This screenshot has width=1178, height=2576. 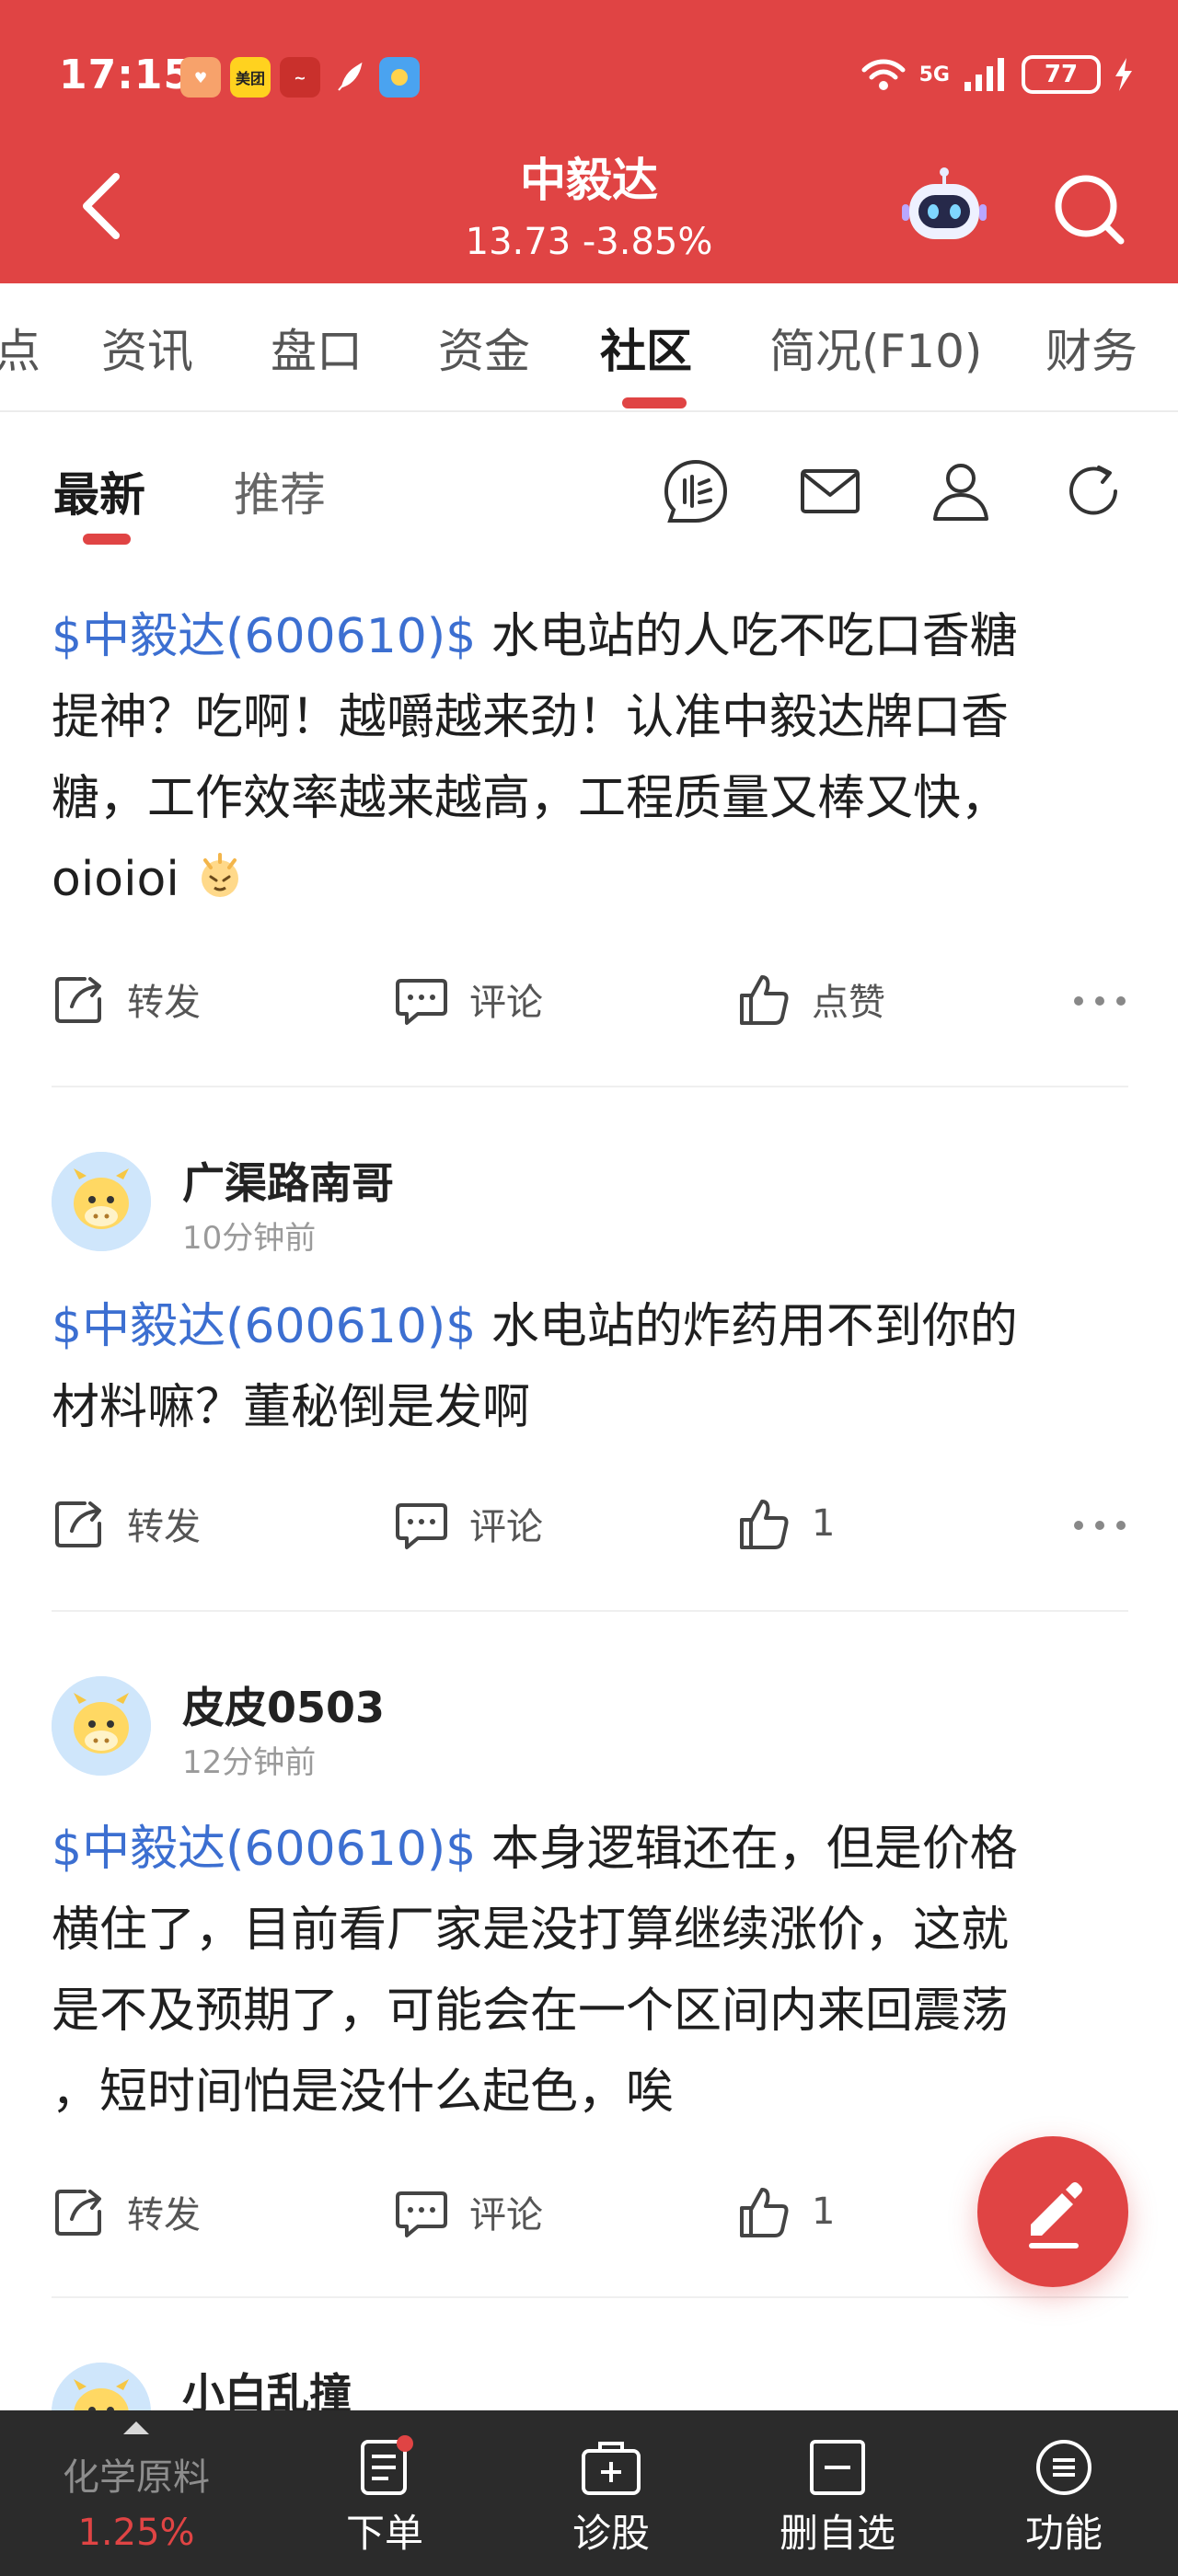 What do you see at coordinates (590, 1367) in the screenshot?
I see `post-content: $中毅达(600610)$ 水电站的炸药用不到你的 材料嘛？董秘倒是发啊` at bounding box center [590, 1367].